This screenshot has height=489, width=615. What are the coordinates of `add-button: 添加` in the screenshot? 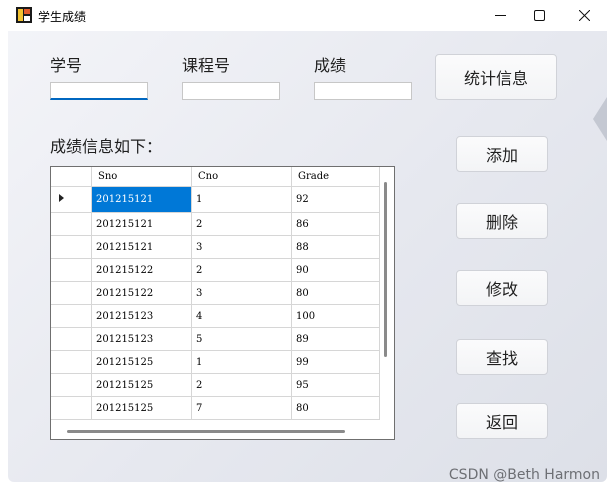 It's located at (502, 154).